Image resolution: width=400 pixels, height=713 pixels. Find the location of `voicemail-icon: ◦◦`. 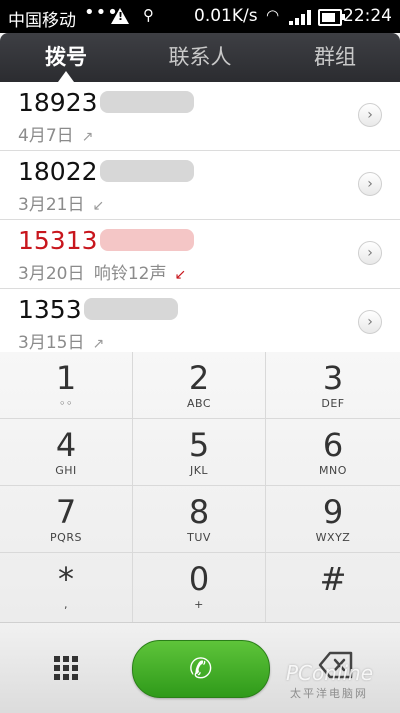

voicemail-icon: ◦◦ is located at coordinates (66, 403).